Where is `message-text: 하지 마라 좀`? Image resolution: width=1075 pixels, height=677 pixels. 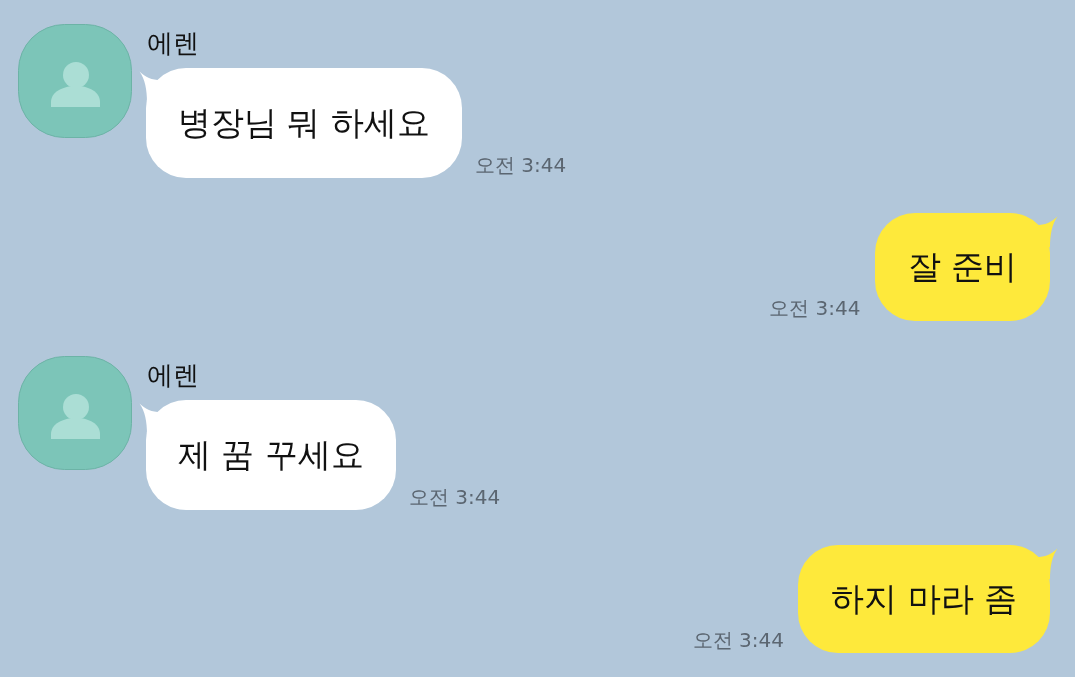
message-text: 하지 마라 좀 is located at coordinates (924, 599).